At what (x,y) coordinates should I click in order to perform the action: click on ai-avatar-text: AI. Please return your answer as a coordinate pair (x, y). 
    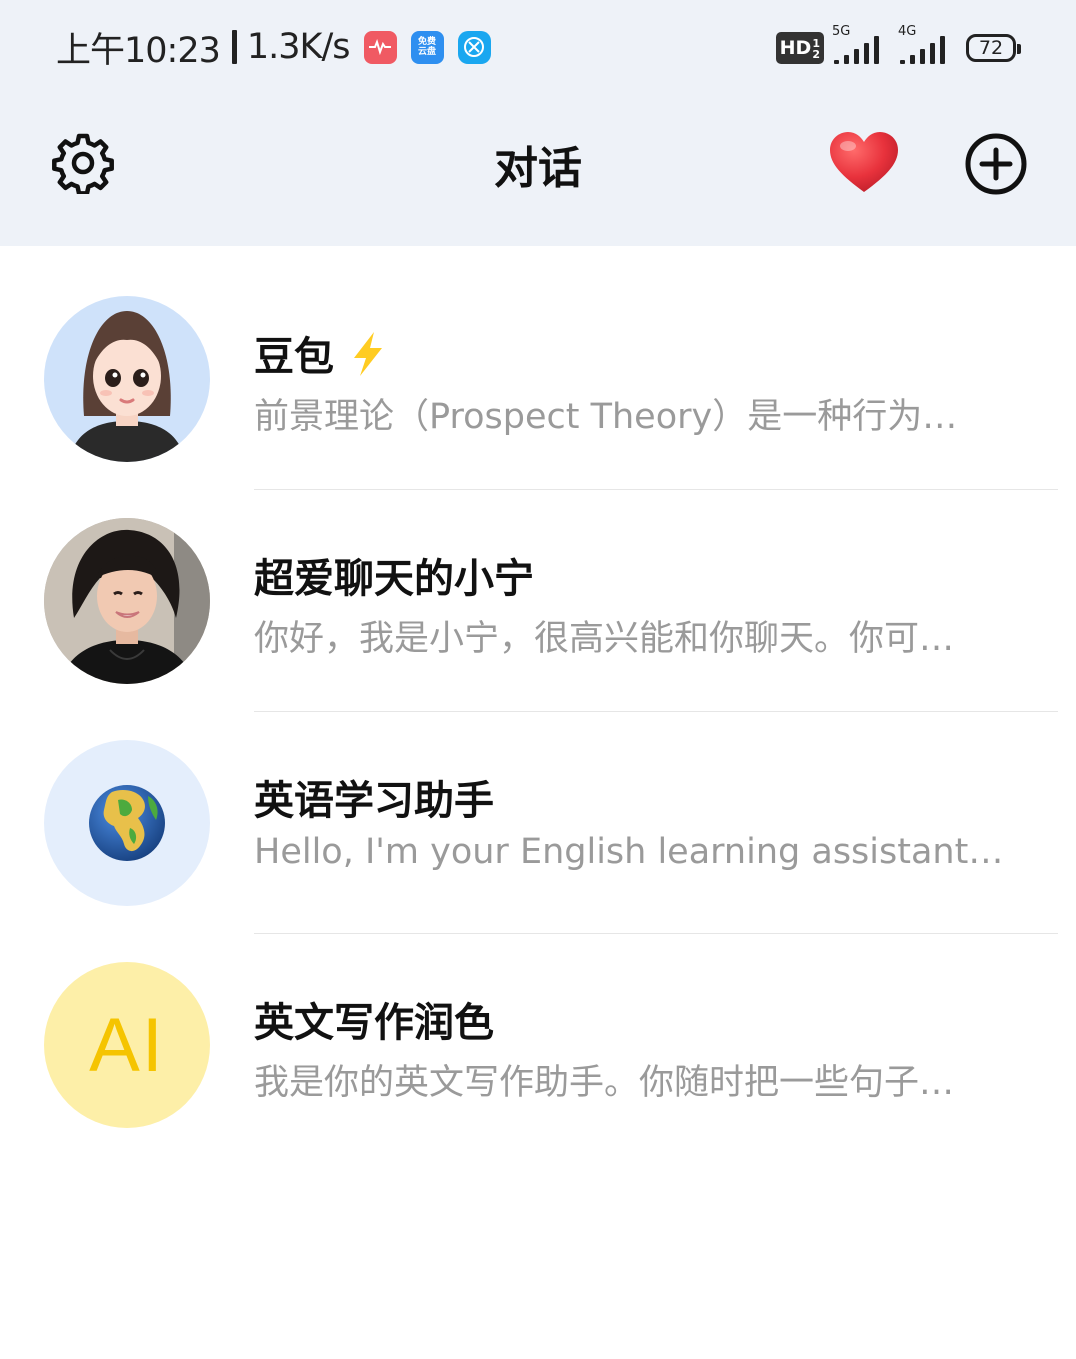
    Looking at the image, I should click on (127, 1045).